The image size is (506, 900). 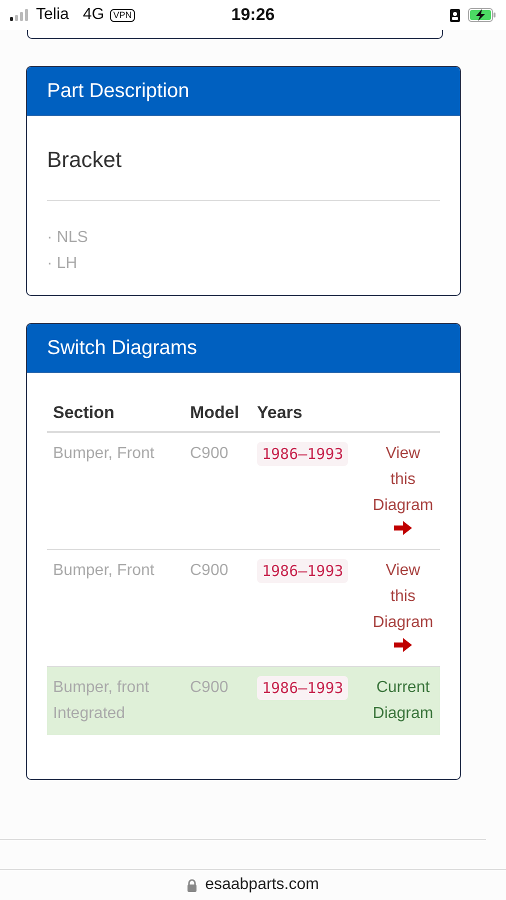 I want to click on card-header: Switch Diagrams, so click(x=243, y=348).